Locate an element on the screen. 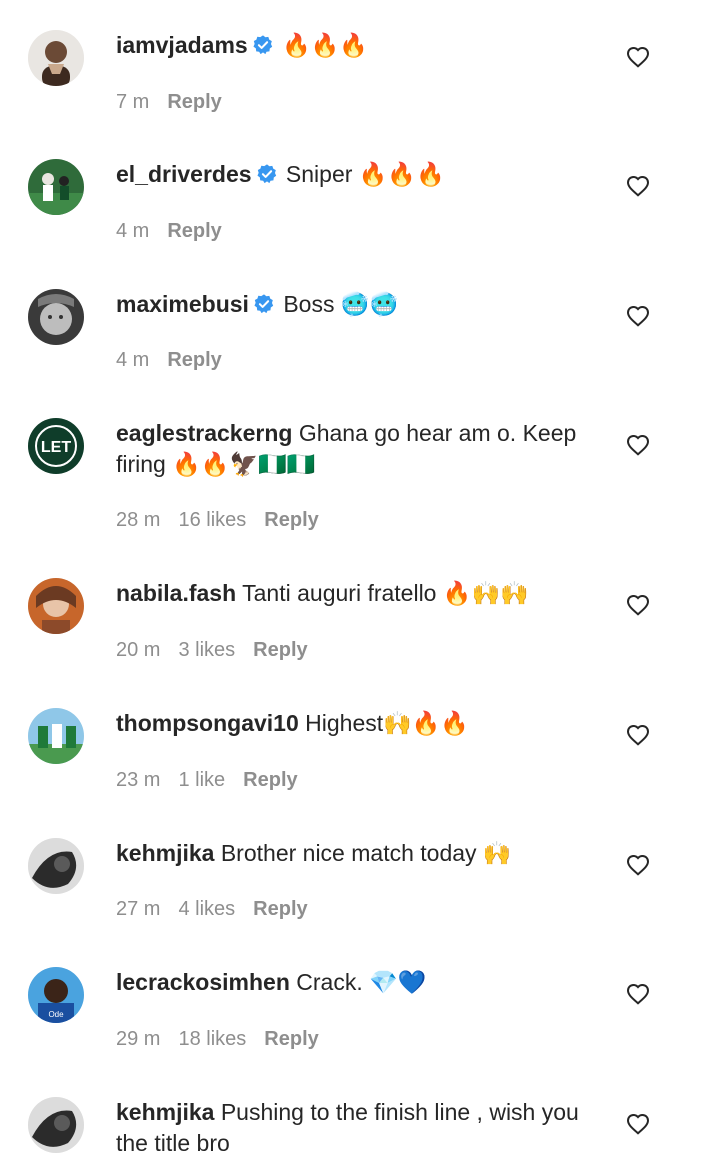  comment-meta: 27 m 4 likes Reply is located at coordinates (221, 909).